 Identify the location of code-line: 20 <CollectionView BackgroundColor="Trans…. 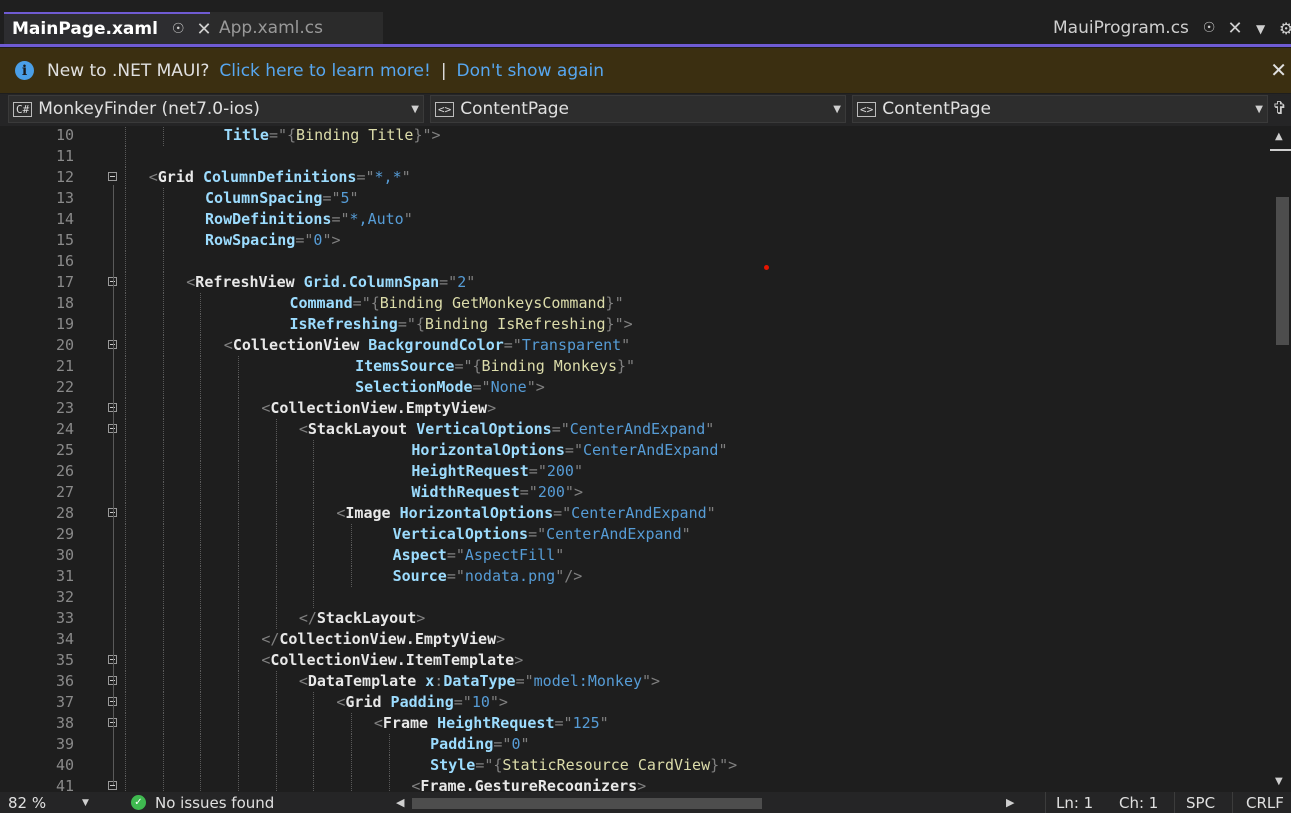
(635, 345).